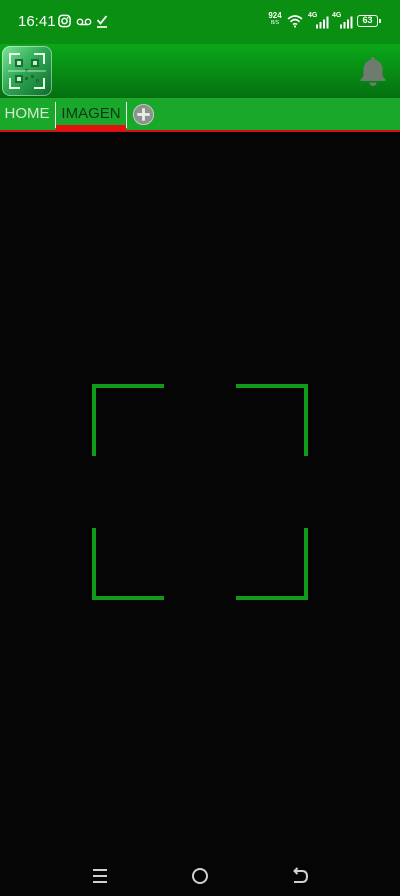 The width and height of the screenshot is (400, 896). I want to click on home-circle-icon, so click(200, 876).